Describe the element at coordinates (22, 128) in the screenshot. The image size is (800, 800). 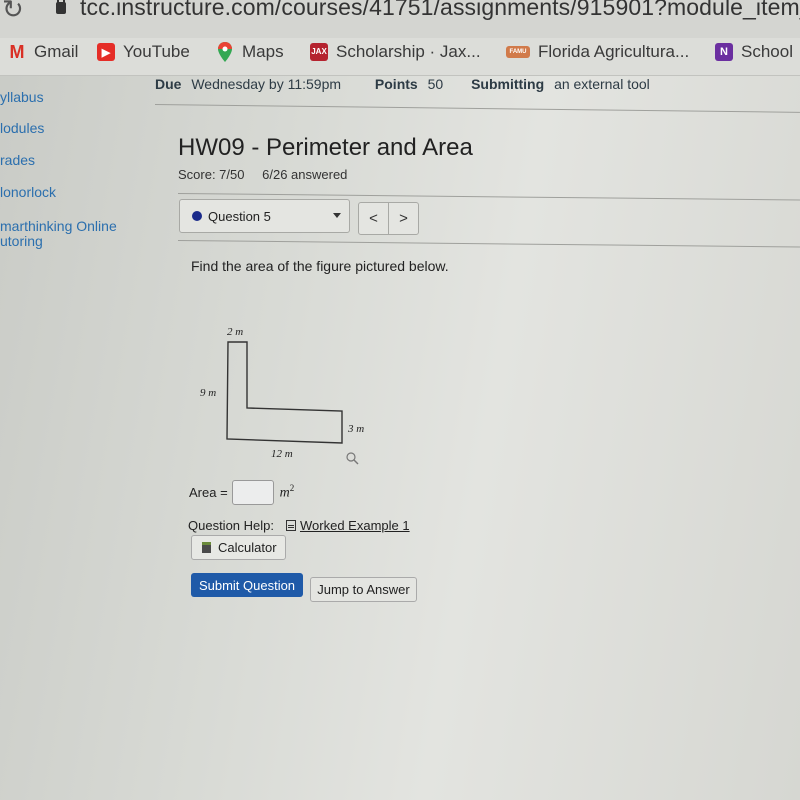
I see `nav-modules: lodules` at that location.